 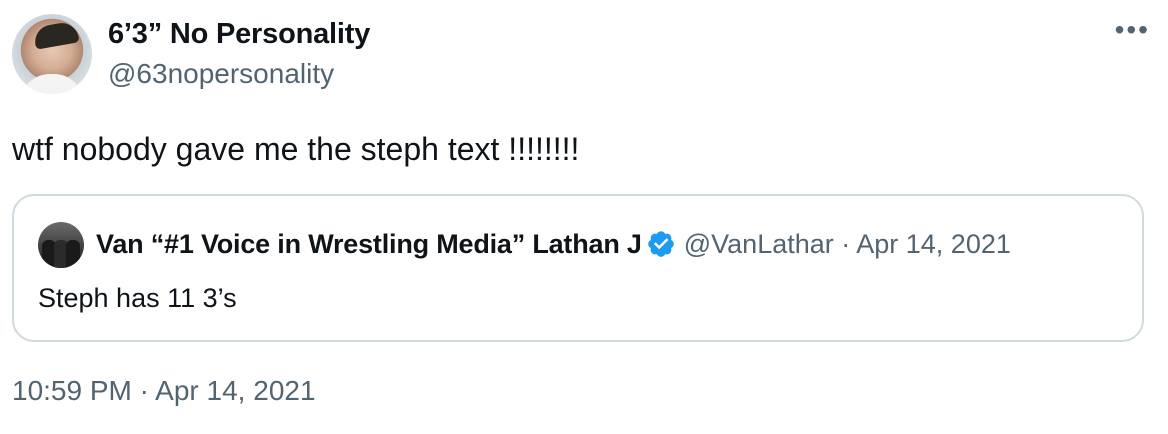 I want to click on quoted-author-meta: @VanLathar · Apr 14, 2021, so click(x=847, y=244).